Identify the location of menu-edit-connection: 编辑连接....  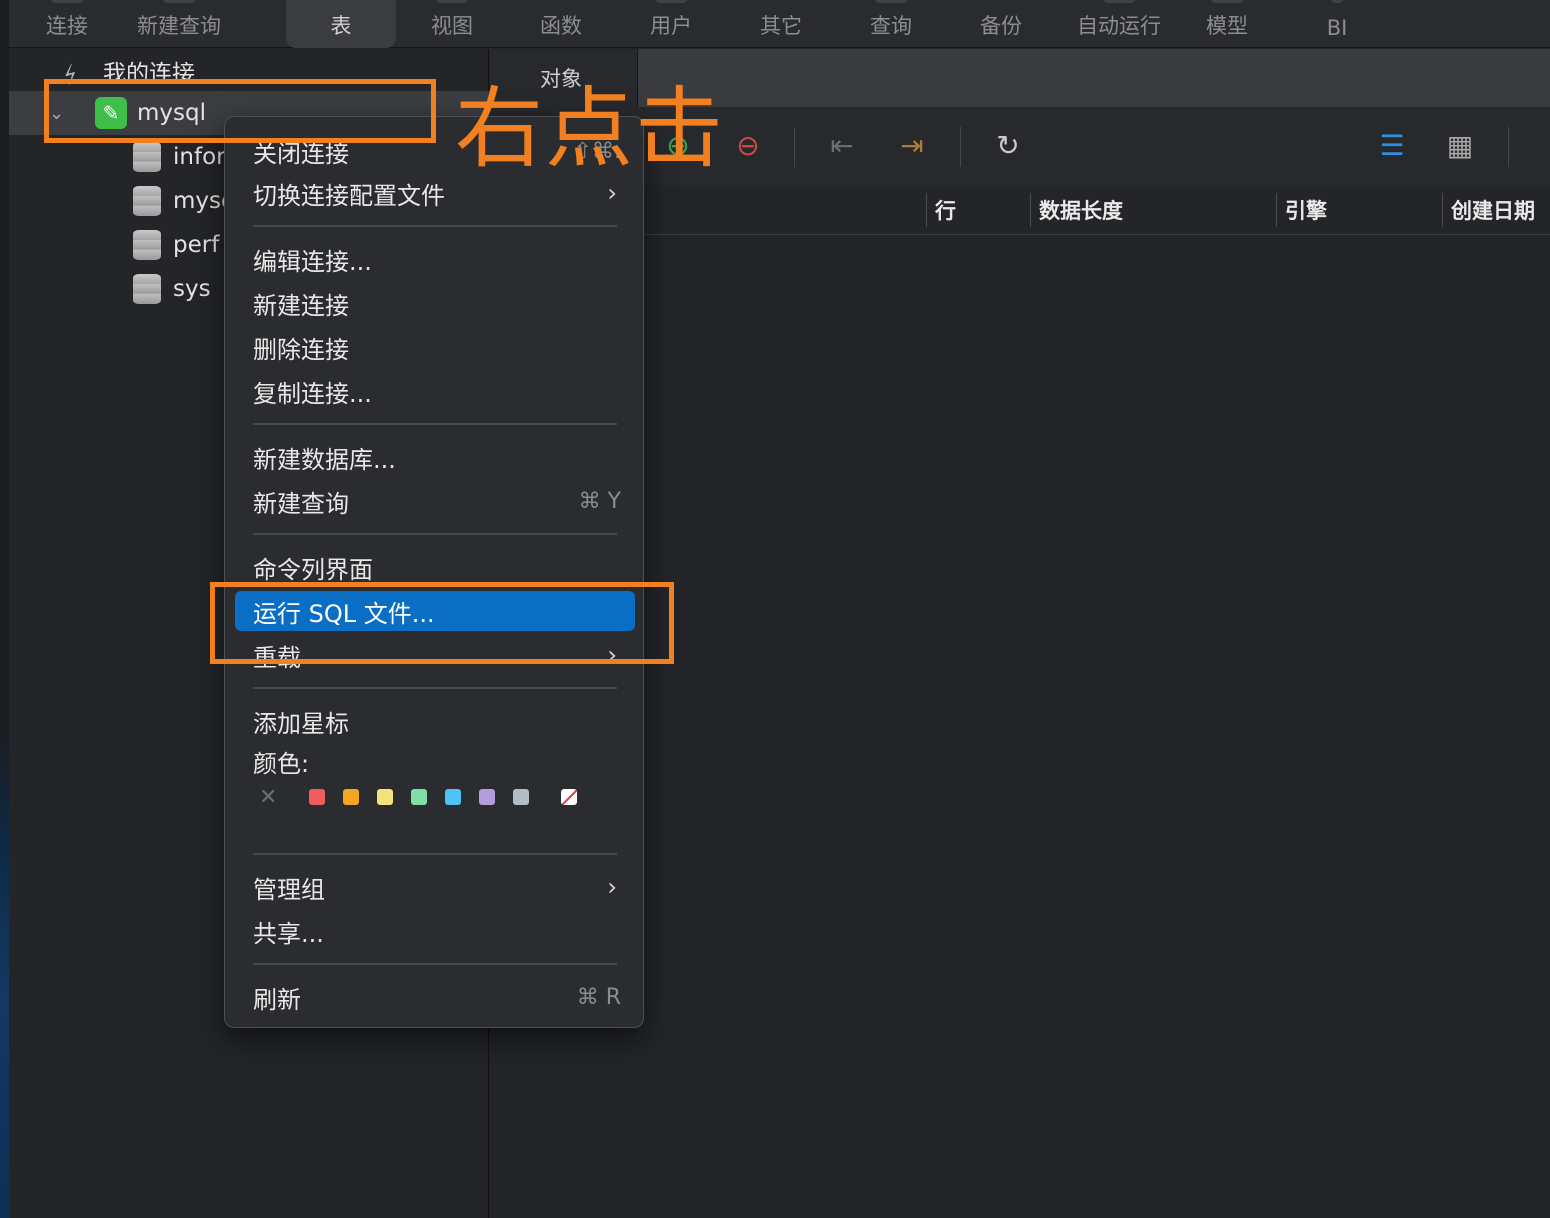
(435, 259).